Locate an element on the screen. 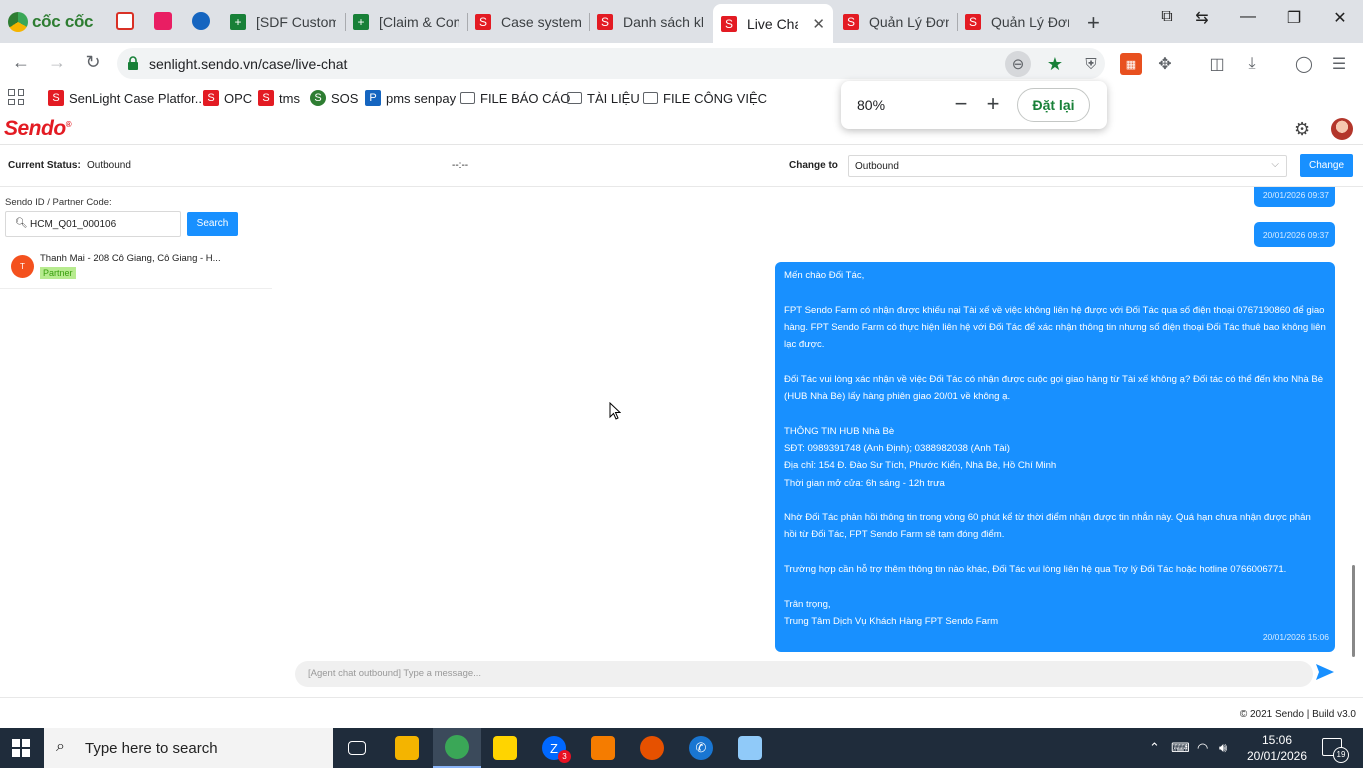 This screenshot has width=1363, height=768. tab-search-icon: ⧉ is located at coordinates (1167, 17).